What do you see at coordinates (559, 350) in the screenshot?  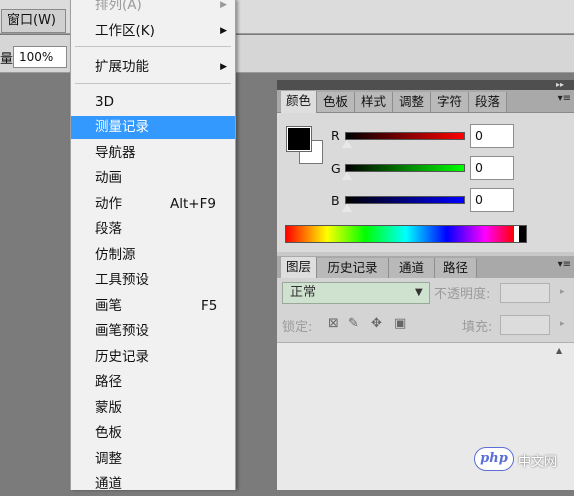 I see `scroll-up-icon: ▲` at bounding box center [559, 350].